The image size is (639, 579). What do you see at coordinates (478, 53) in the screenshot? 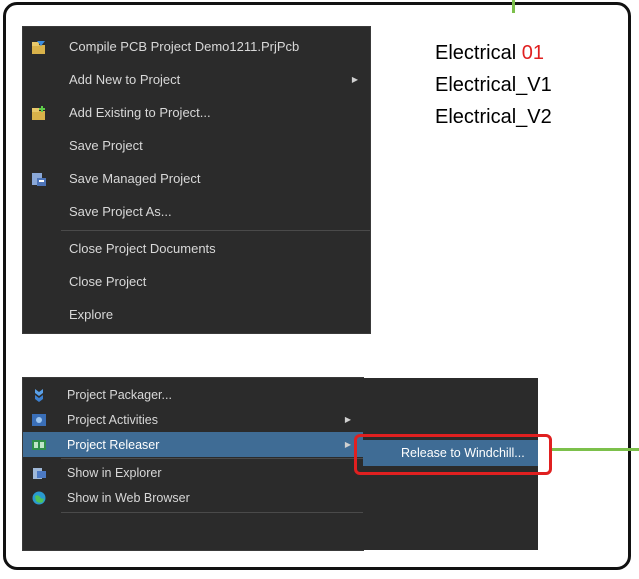
I see `name-line-1-prefix: Electrical` at bounding box center [478, 53].